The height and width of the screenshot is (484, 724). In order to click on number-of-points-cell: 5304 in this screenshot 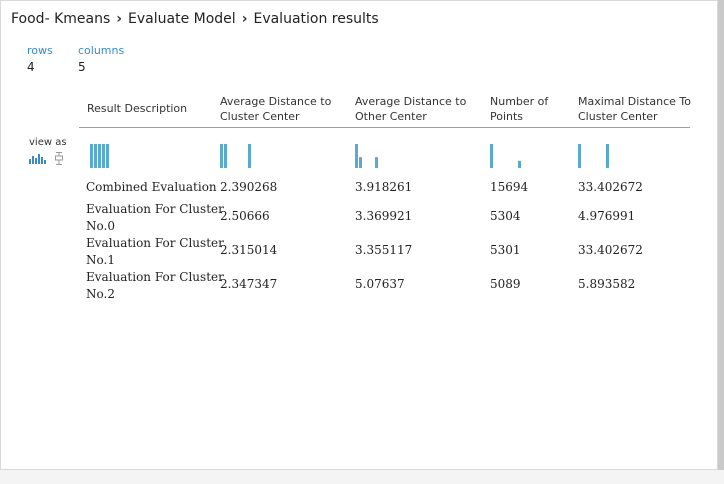, I will do `click(505, 216)`.